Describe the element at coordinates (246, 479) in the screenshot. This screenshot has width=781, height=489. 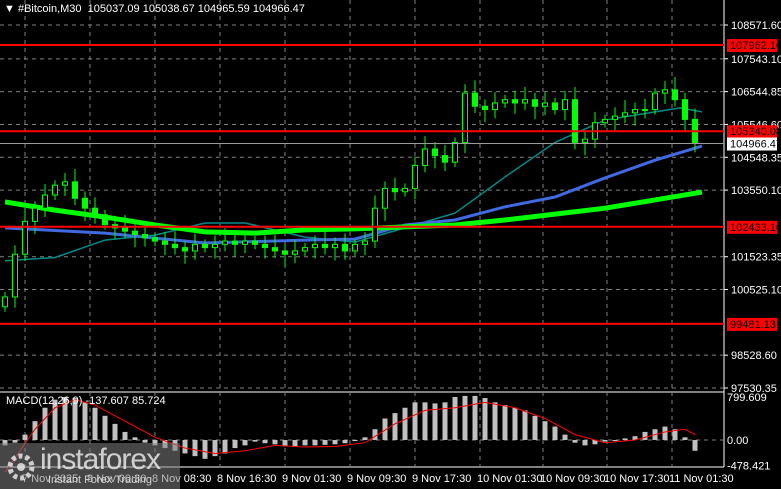
I see `x-tick-label: 8 Nov 16:30` at that location.